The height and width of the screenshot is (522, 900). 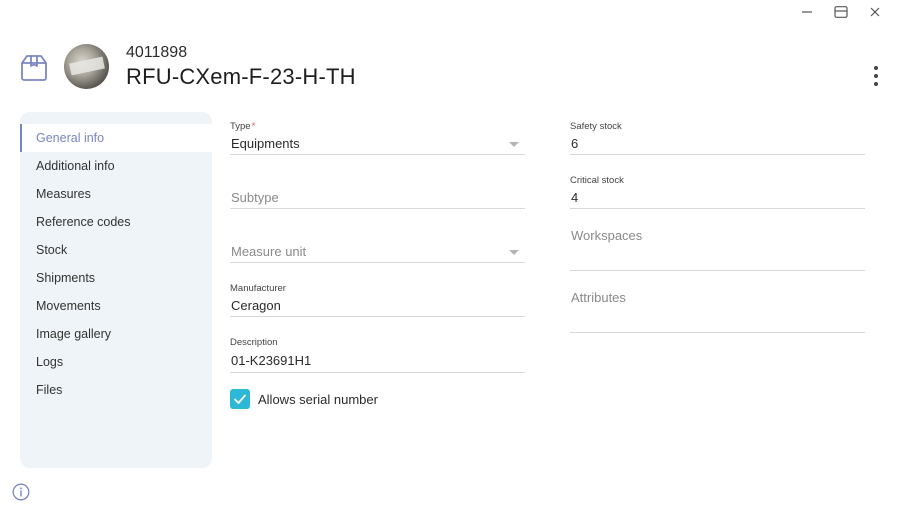 What do you see at coordinates (116, 138) in the screenshot?
I see `sidebar-item-general-info: General info` at bounding box center [116, 138].